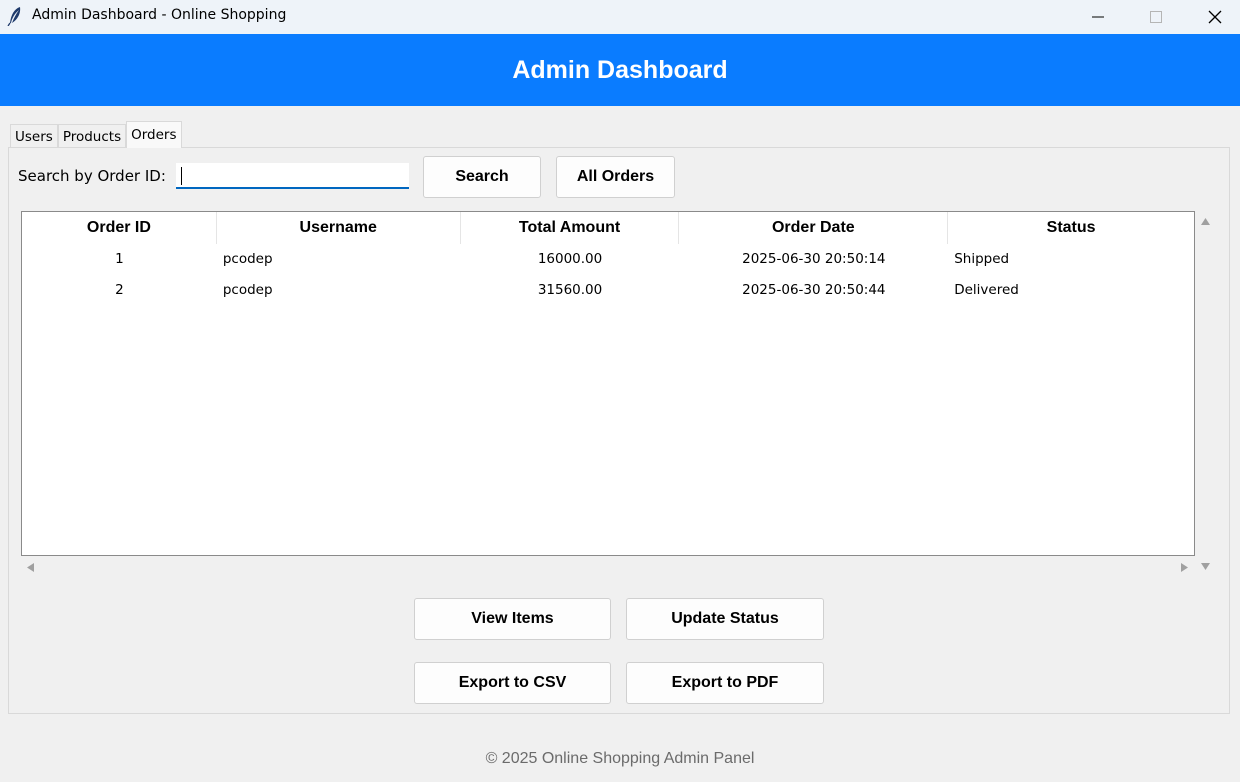 The height and width of the screenshot is (782, 1240). What do you see at coordinates (92, 136) in the screenshot?
I see `tab-products: Products` at bounding box center [92, 136].